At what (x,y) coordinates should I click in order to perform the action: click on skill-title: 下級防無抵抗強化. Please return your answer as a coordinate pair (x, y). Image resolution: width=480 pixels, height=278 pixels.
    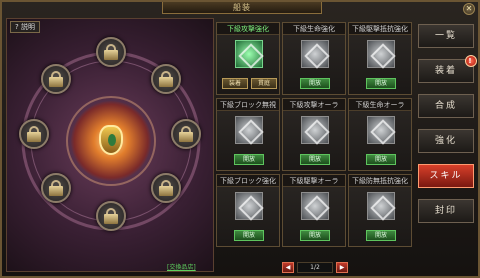
    Looking at the image, I should click on (380, 181).